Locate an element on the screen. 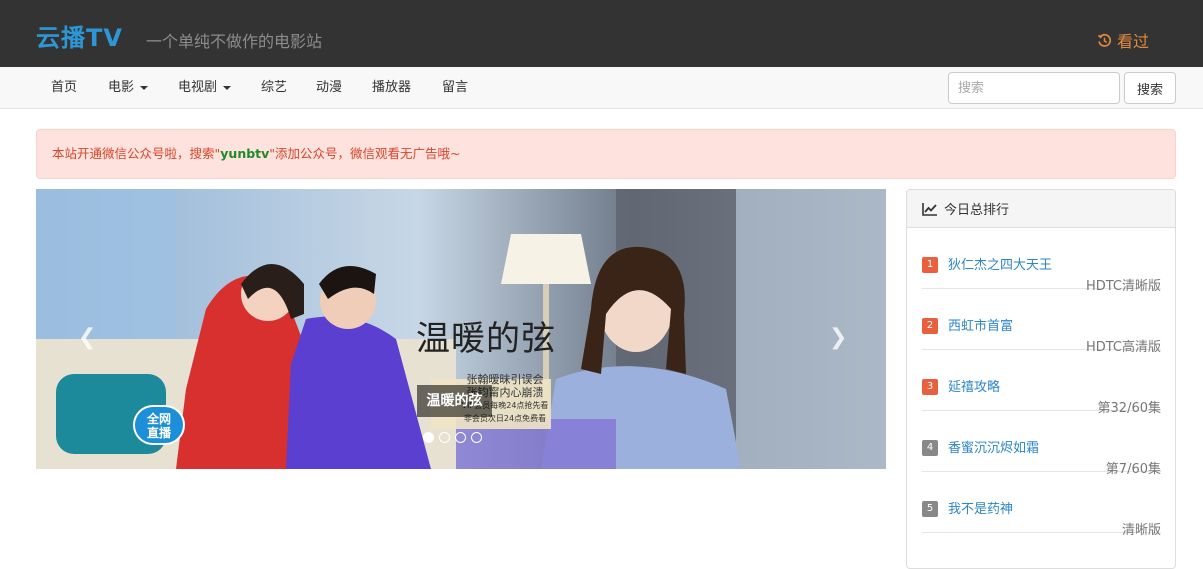 The image size is (1203, 569). ranking-item: 3 延禧攻略 第32/60集 is located at coordinates (1041, 383).